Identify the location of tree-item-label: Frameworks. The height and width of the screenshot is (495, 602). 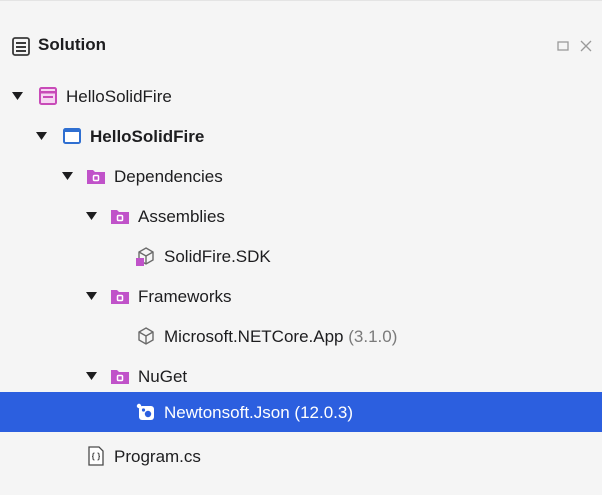
(185, 296).